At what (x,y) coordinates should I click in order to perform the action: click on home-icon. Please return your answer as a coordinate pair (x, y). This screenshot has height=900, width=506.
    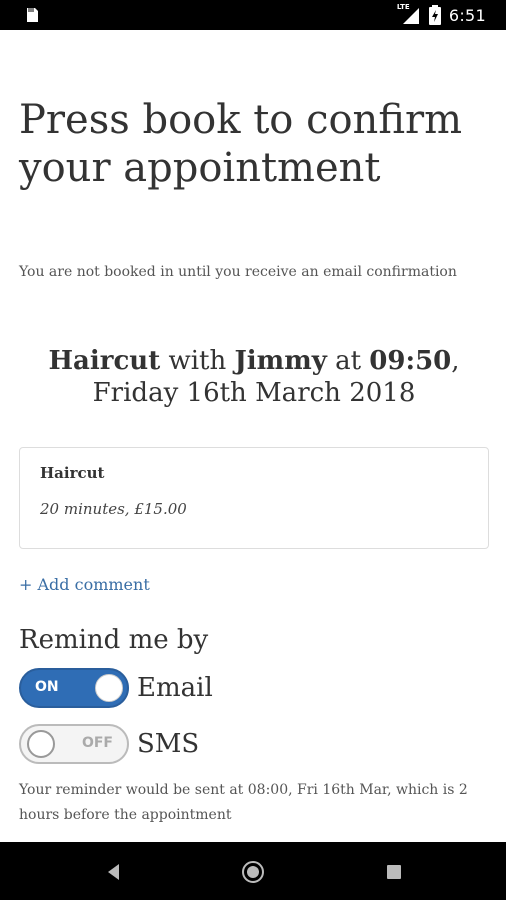
    Looking at the image, I should click on (253, 872).